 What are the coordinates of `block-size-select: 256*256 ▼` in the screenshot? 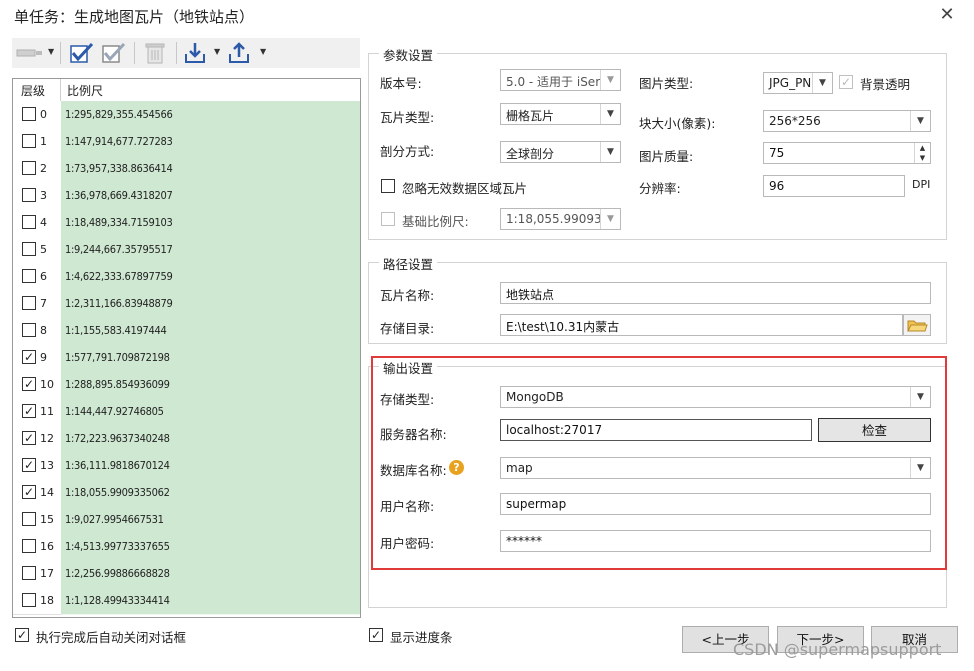 It's located at (847, 121).